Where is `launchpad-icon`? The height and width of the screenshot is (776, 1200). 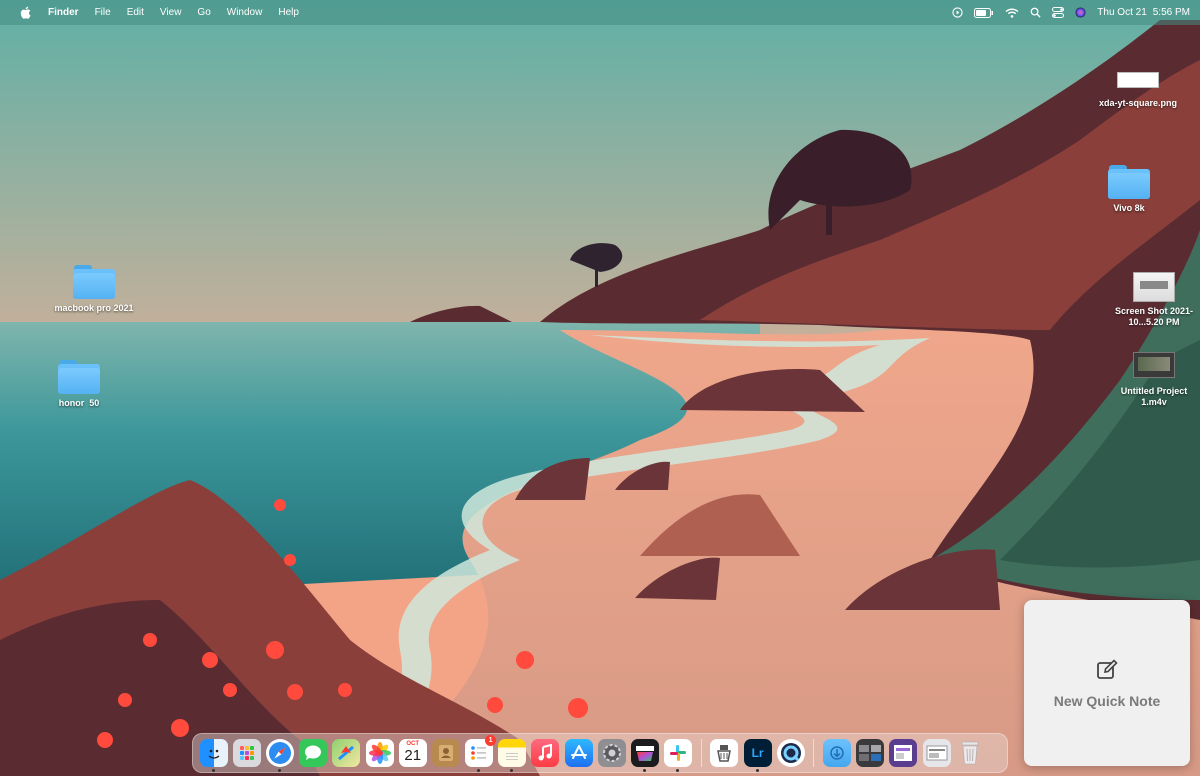 launchpad-icon is located at coordinates (246, 753).